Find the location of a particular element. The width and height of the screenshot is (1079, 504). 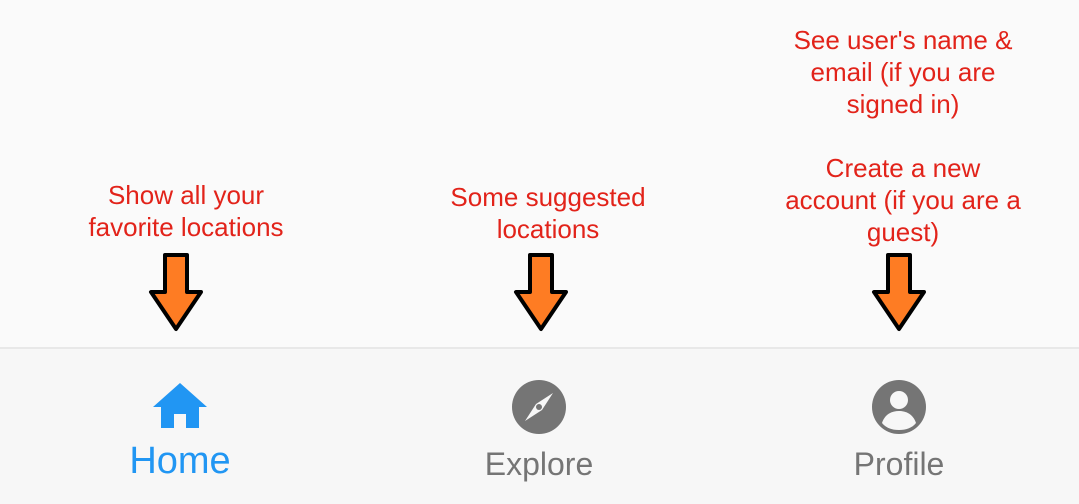

explore-annotation-line1: Some suggested is located at coordinates (548, 197).